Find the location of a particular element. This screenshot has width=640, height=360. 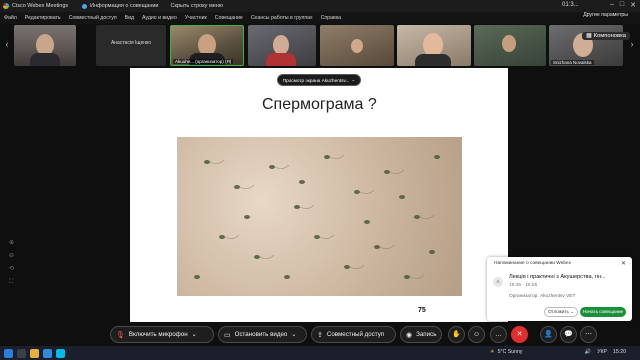

close-icon: ✕ is located at coordinates (623, 263).